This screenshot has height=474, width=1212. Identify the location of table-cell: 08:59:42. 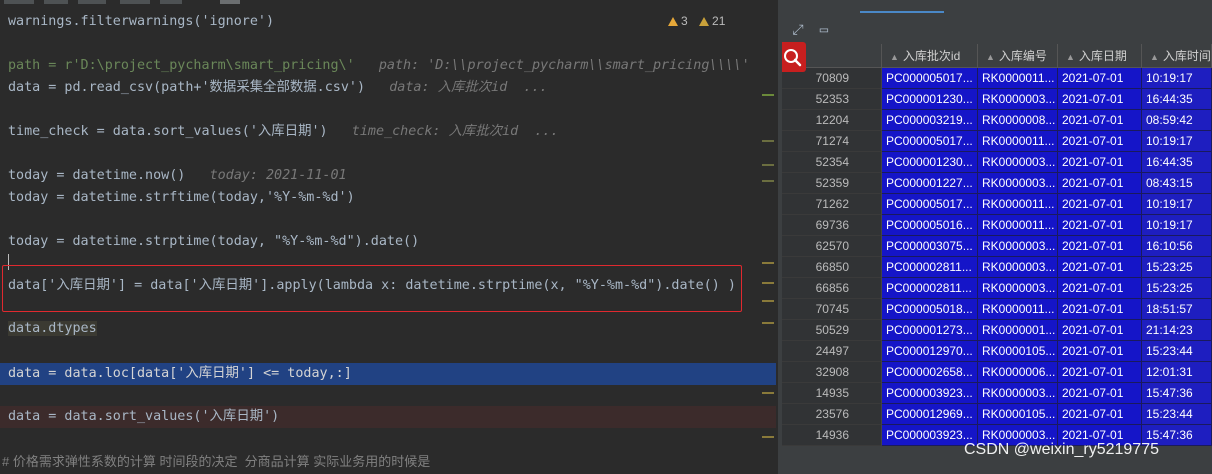
(1177, 120).